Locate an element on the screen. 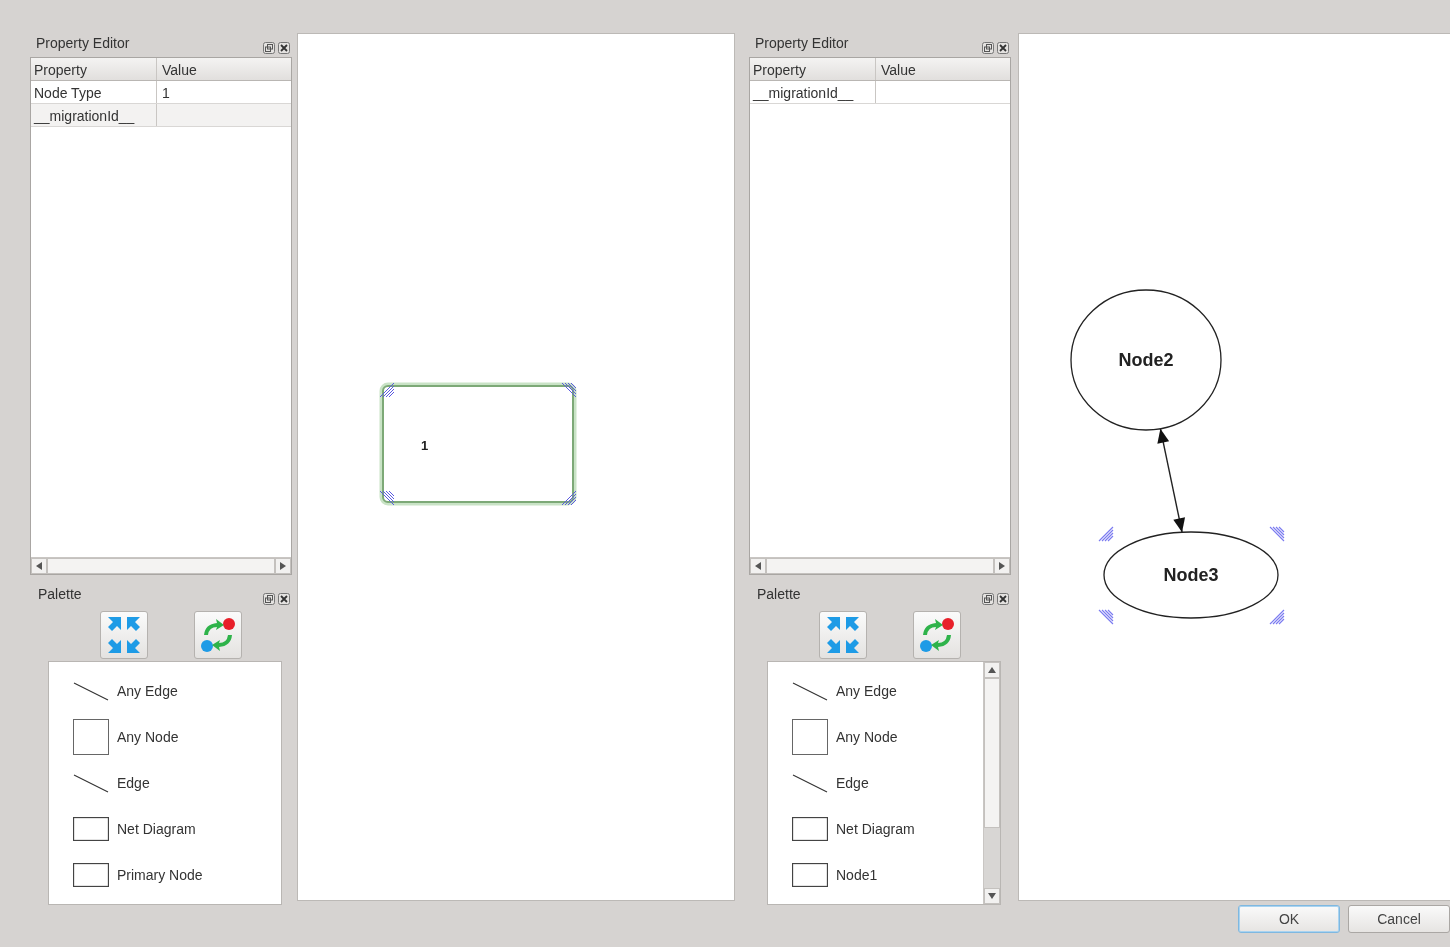 Image resolution: width=1450 pixels, height=947 pixels. property-value: 1 is located at coordinates (224, 92).